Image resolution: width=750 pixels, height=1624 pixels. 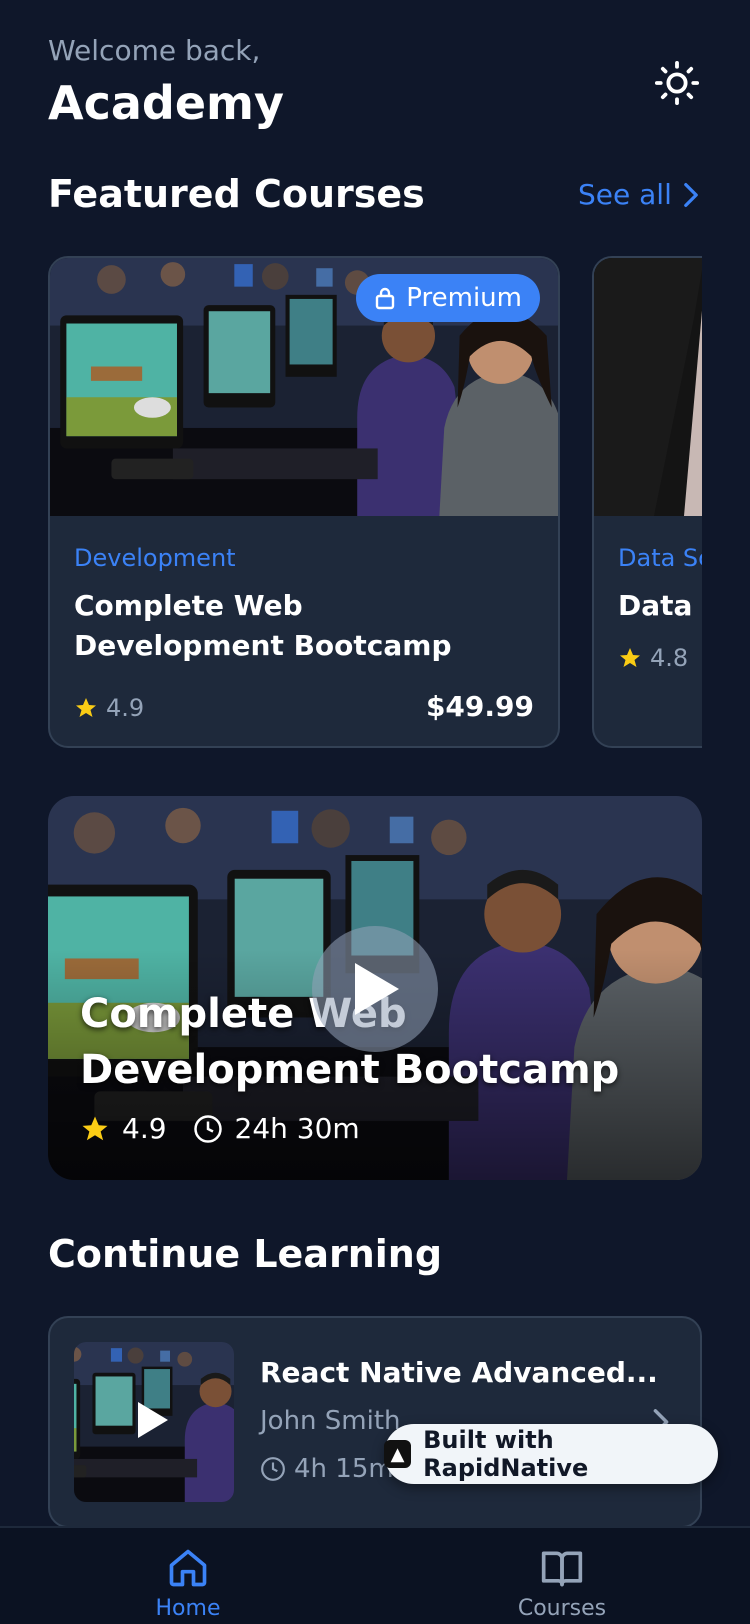 I want to click on see-all-link: See all, so click(x=639, y=194).